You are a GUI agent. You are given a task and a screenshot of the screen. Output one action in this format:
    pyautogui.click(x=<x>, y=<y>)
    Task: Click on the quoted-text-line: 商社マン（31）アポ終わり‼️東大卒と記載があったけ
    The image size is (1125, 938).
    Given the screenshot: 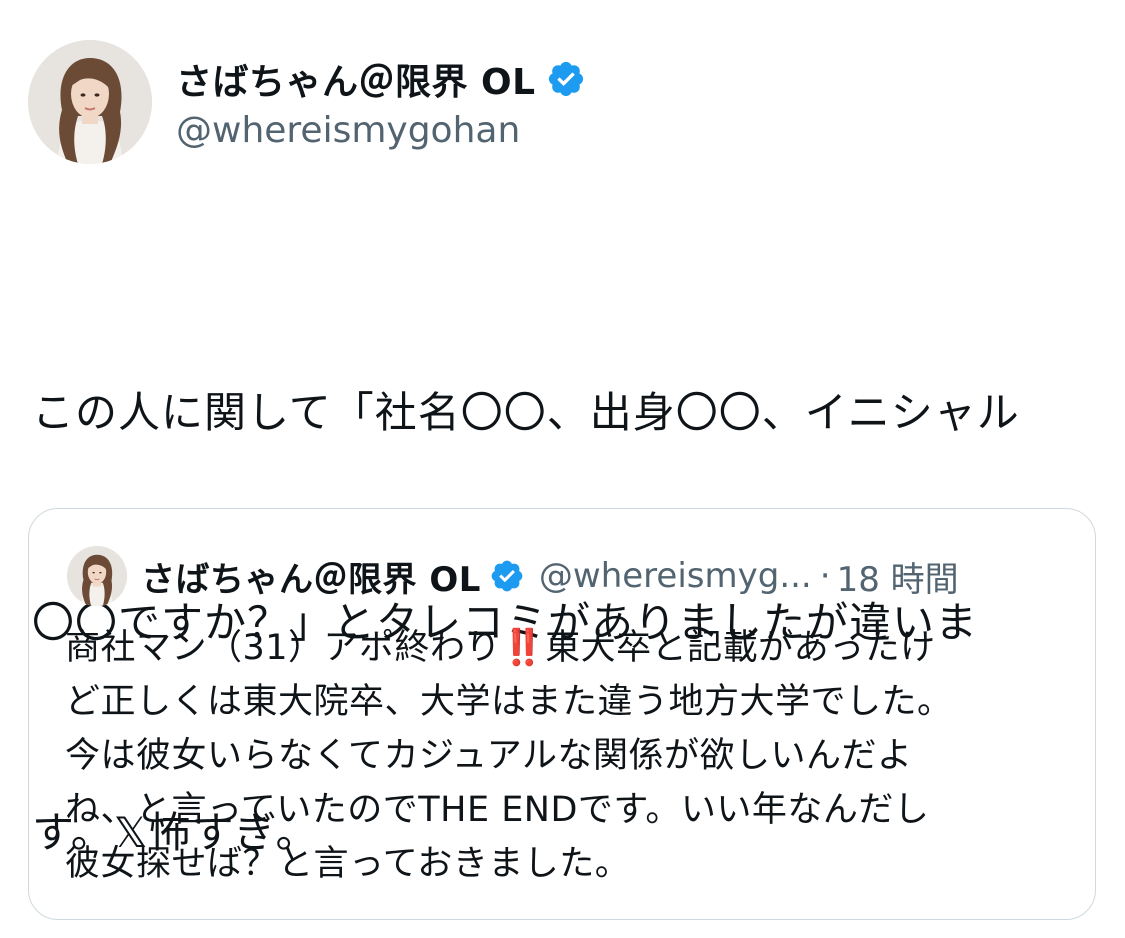 What is the action you would take?
    pyautogui.click(x=565, y=648)
    